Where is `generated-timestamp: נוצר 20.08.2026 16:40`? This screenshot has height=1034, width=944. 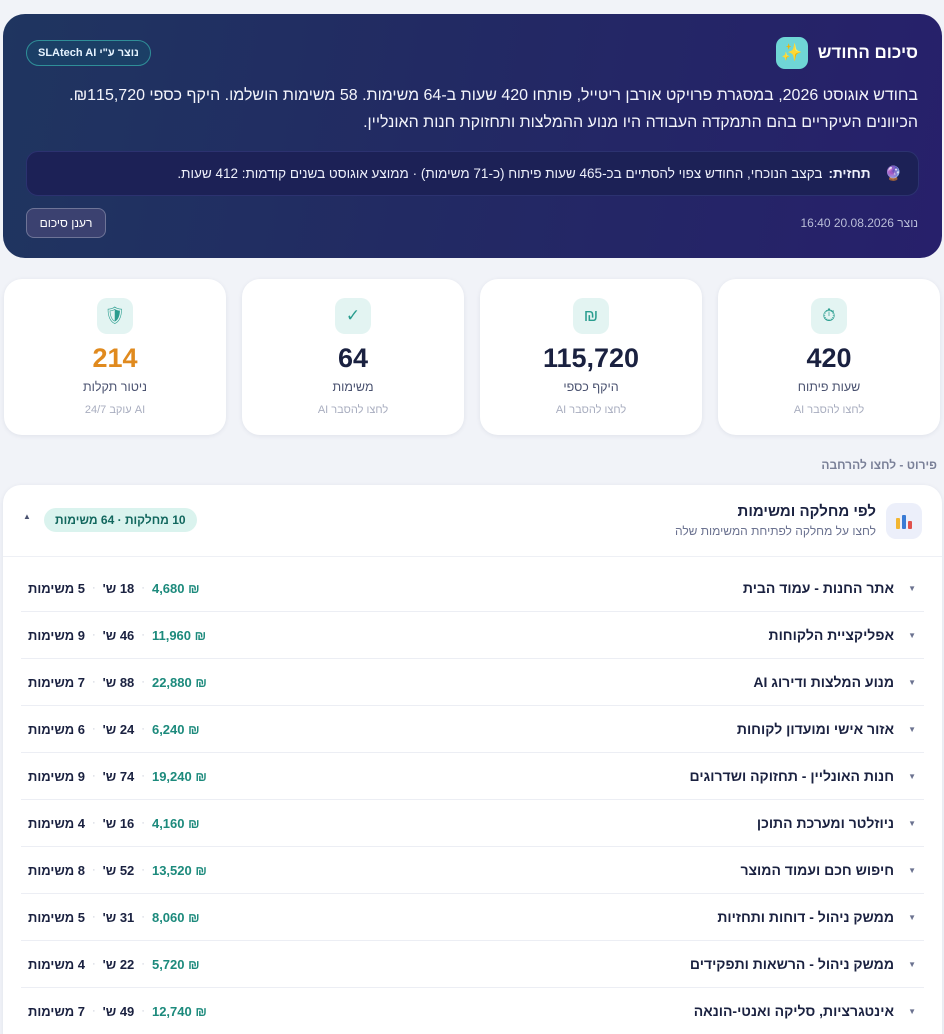
generated-timestamp: נוצר 20.08.2026 16:40 is located at coordinates (859, 223).